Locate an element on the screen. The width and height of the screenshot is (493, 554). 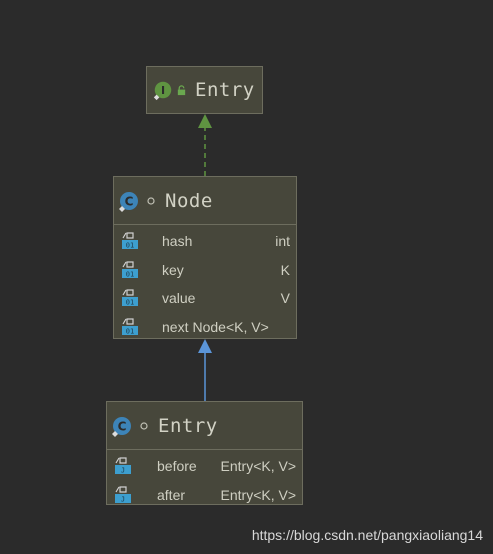
watermark: https://blog.csdn.net/pangxiaoliang14 is located at coordinates (367, 535).